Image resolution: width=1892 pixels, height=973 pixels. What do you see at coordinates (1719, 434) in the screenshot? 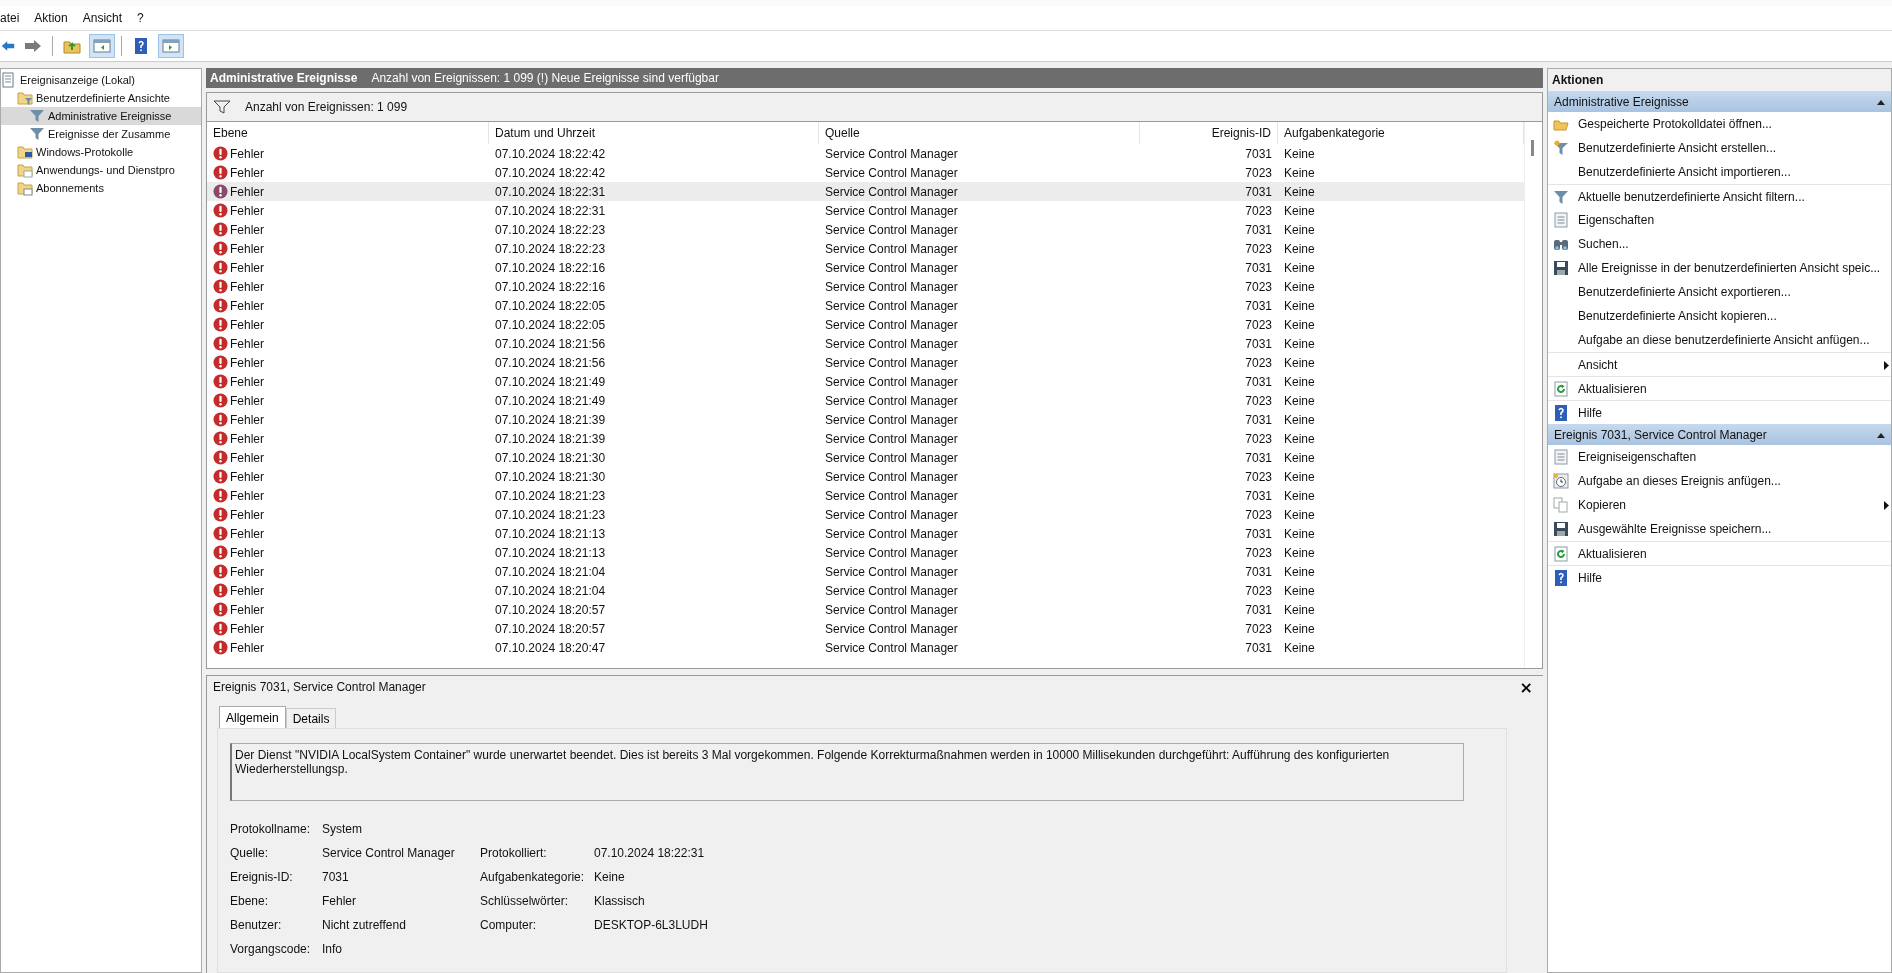
I see `section-header: Ereignis 7031, Service Control Manager` at bounding box center [1719, 434].